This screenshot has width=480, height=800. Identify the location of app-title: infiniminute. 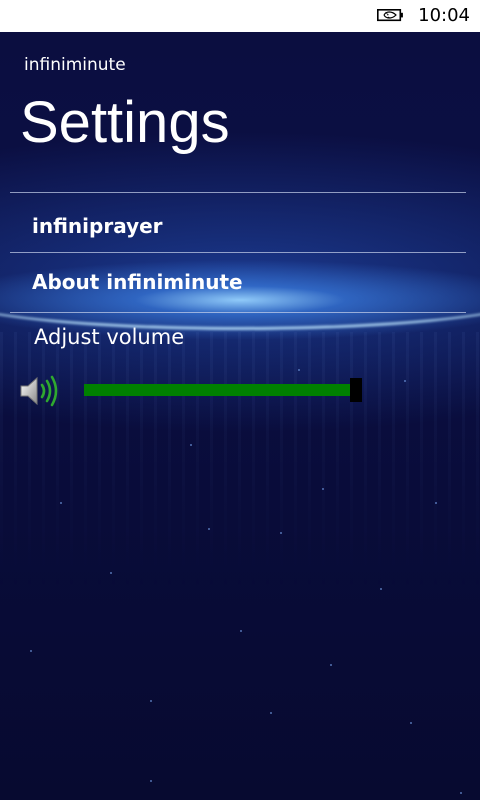
(75, 65).